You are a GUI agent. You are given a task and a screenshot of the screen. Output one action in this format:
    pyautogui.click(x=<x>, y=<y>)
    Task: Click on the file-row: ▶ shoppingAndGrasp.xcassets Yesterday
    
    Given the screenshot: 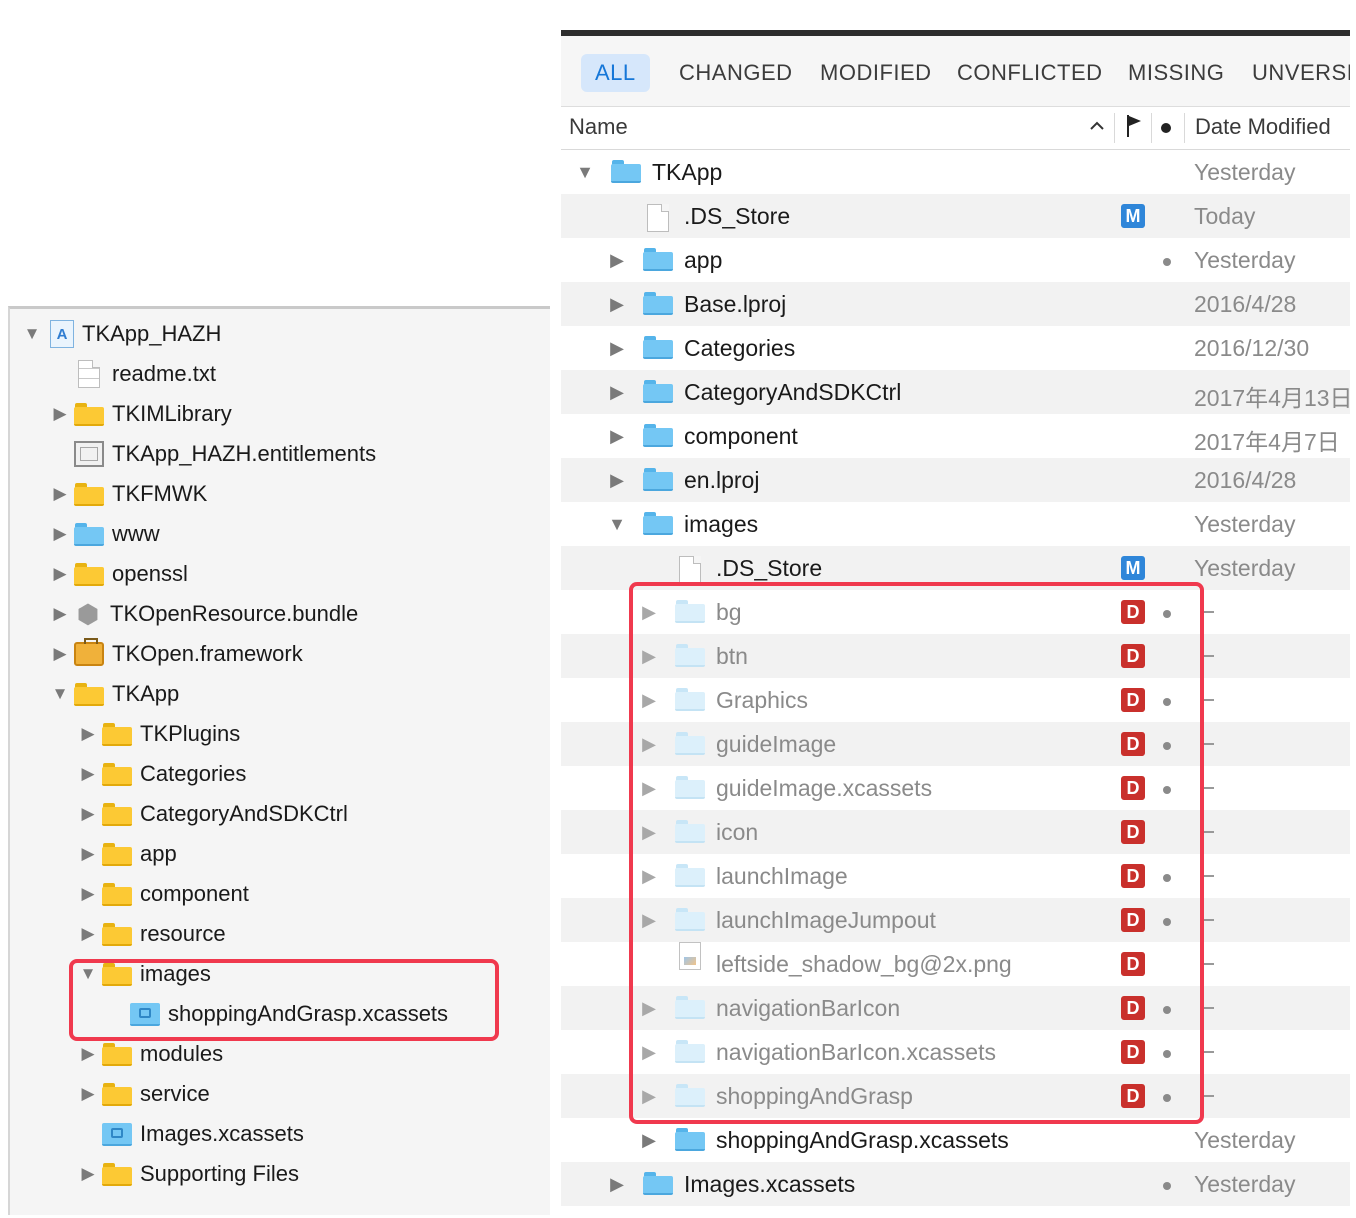 What is the action you would take?
    pyautogui.click(x=955, y=1140)
    